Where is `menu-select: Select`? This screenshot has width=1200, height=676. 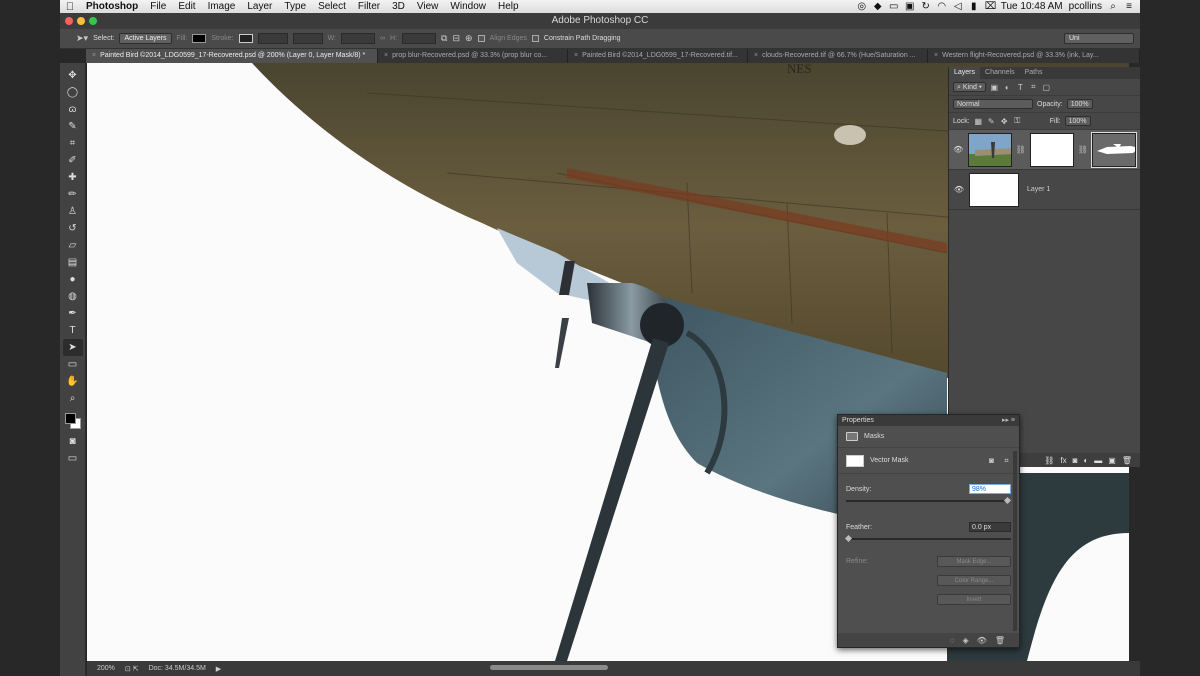 menu-select: Select is located at coordinates (332, 6).